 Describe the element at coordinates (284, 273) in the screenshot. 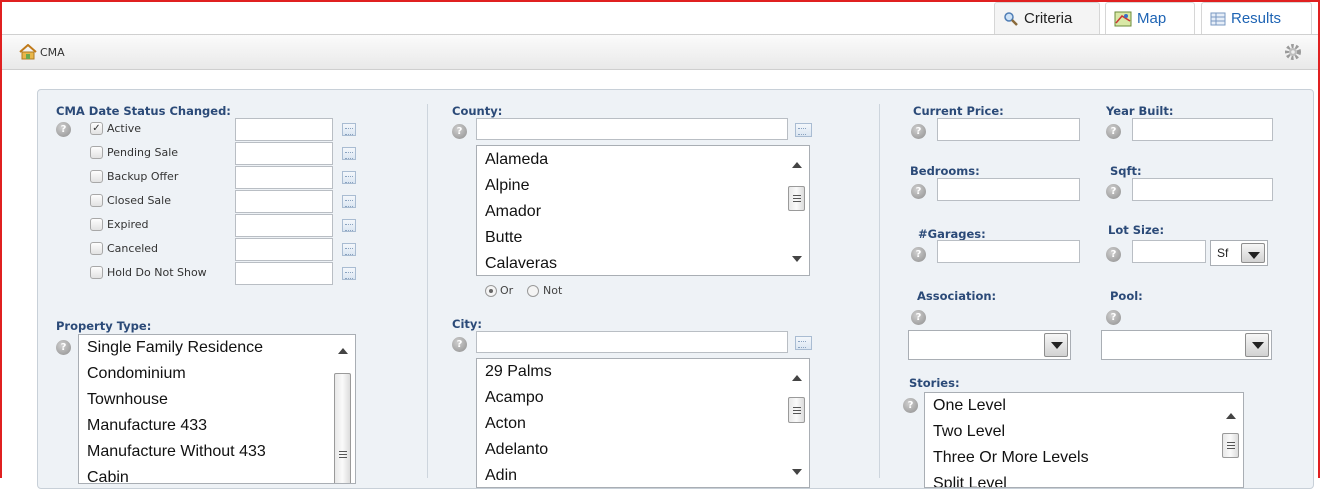

I see `hold-do-not-show-date-input` at that location.